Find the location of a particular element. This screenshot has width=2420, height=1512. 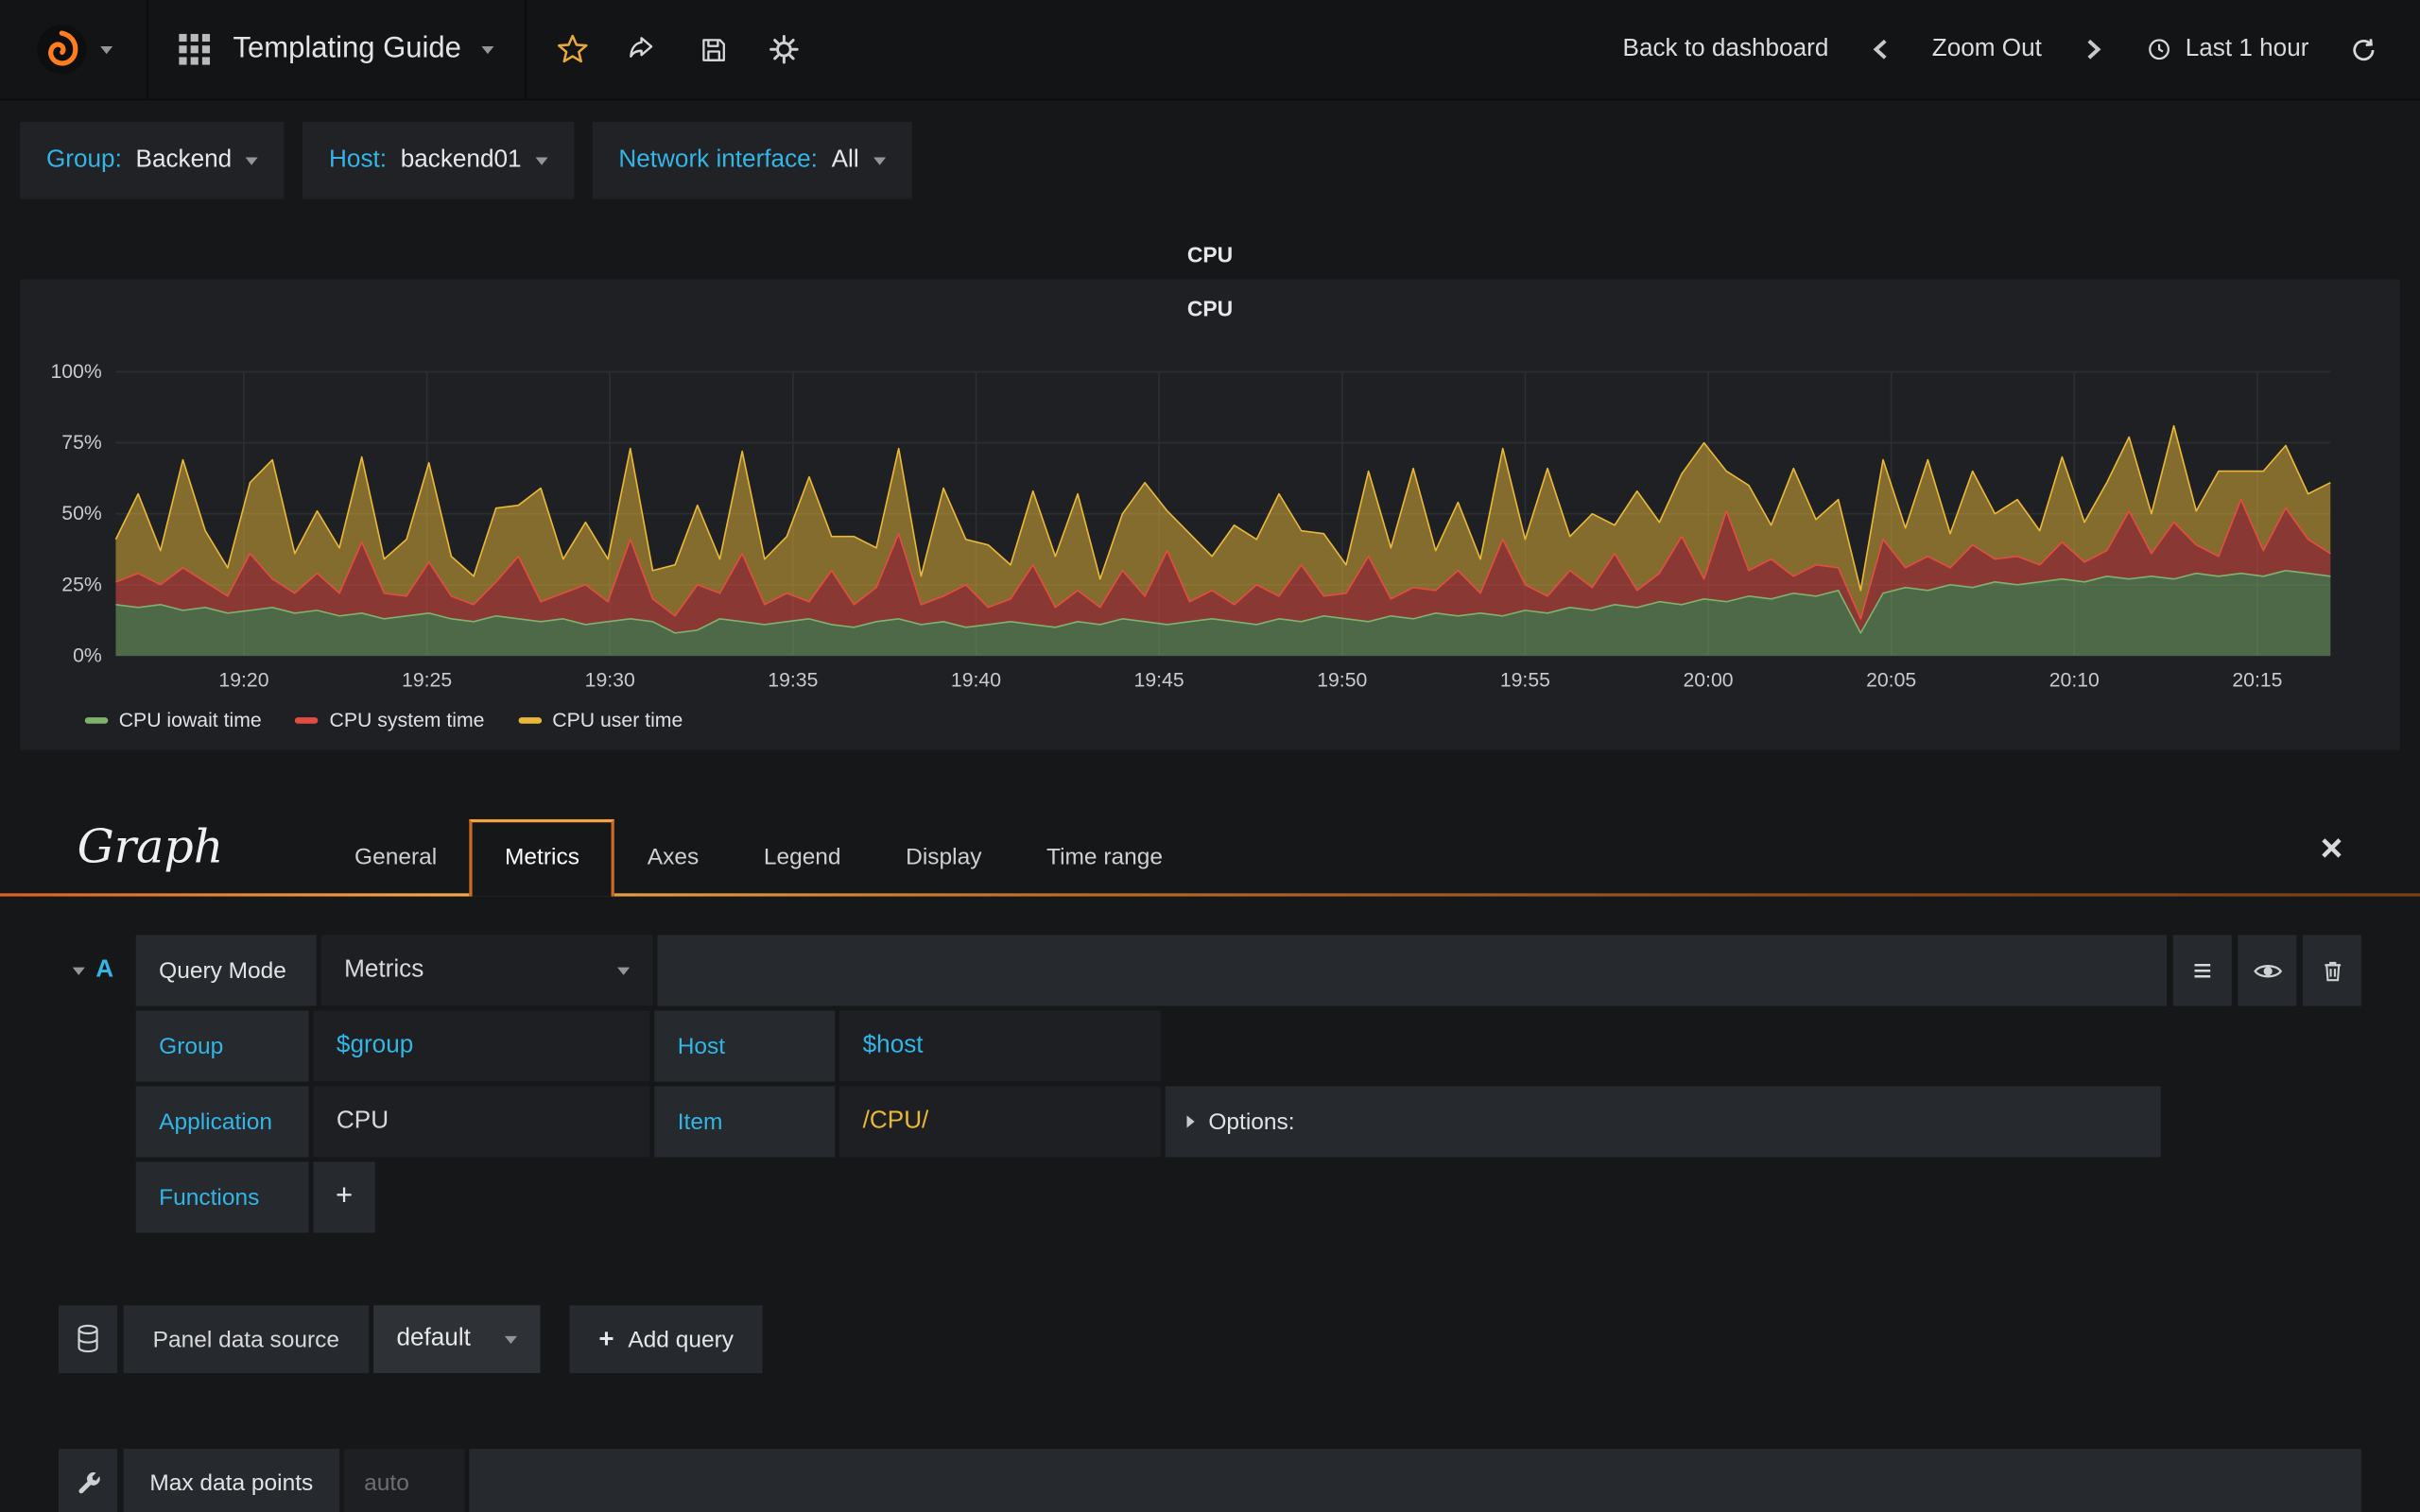

tab-legend: Legend is located at coordinates (802, 857).